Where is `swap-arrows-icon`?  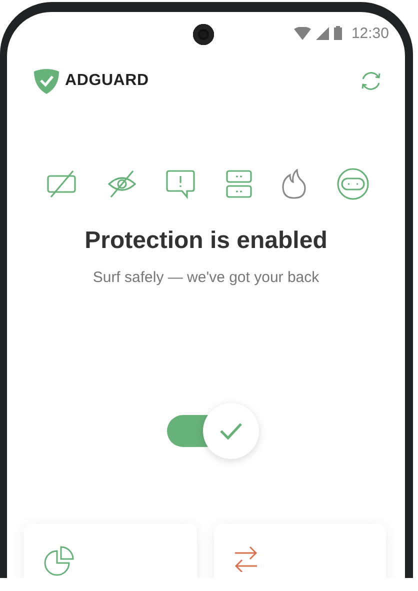
swap-arrows-icon is located at coordinates (246, 559).